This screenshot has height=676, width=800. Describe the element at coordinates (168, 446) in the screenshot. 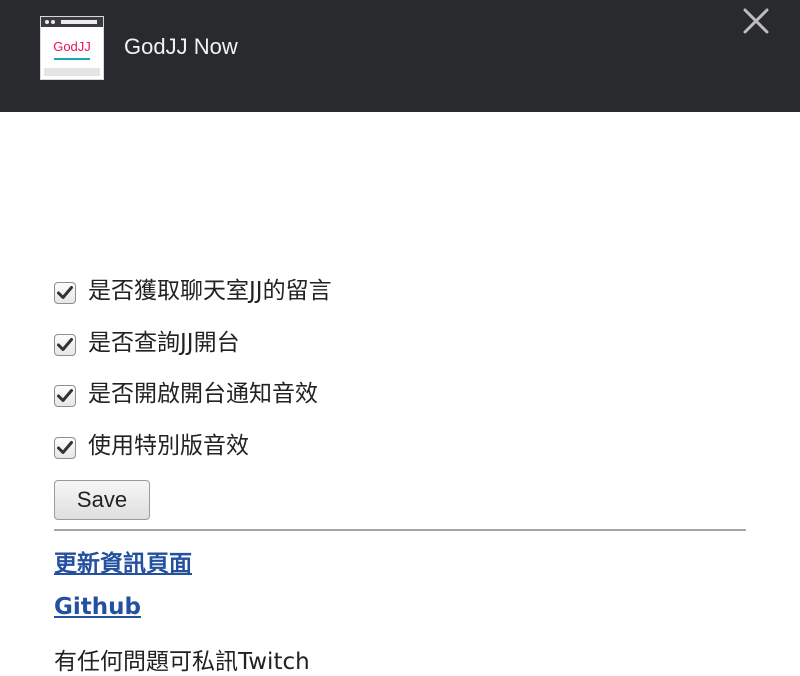

I see `option-label: 使用特別版音效` at that location.